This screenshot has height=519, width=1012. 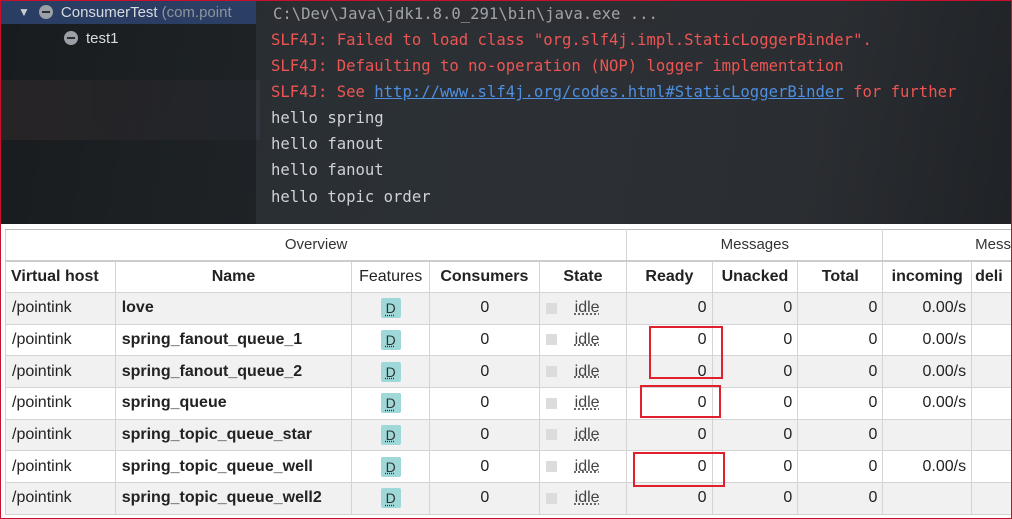 What do you see at coordinates (840, 276) in the screenshot?
I see `column-header-total: Total` at bounding box center [840, 276].